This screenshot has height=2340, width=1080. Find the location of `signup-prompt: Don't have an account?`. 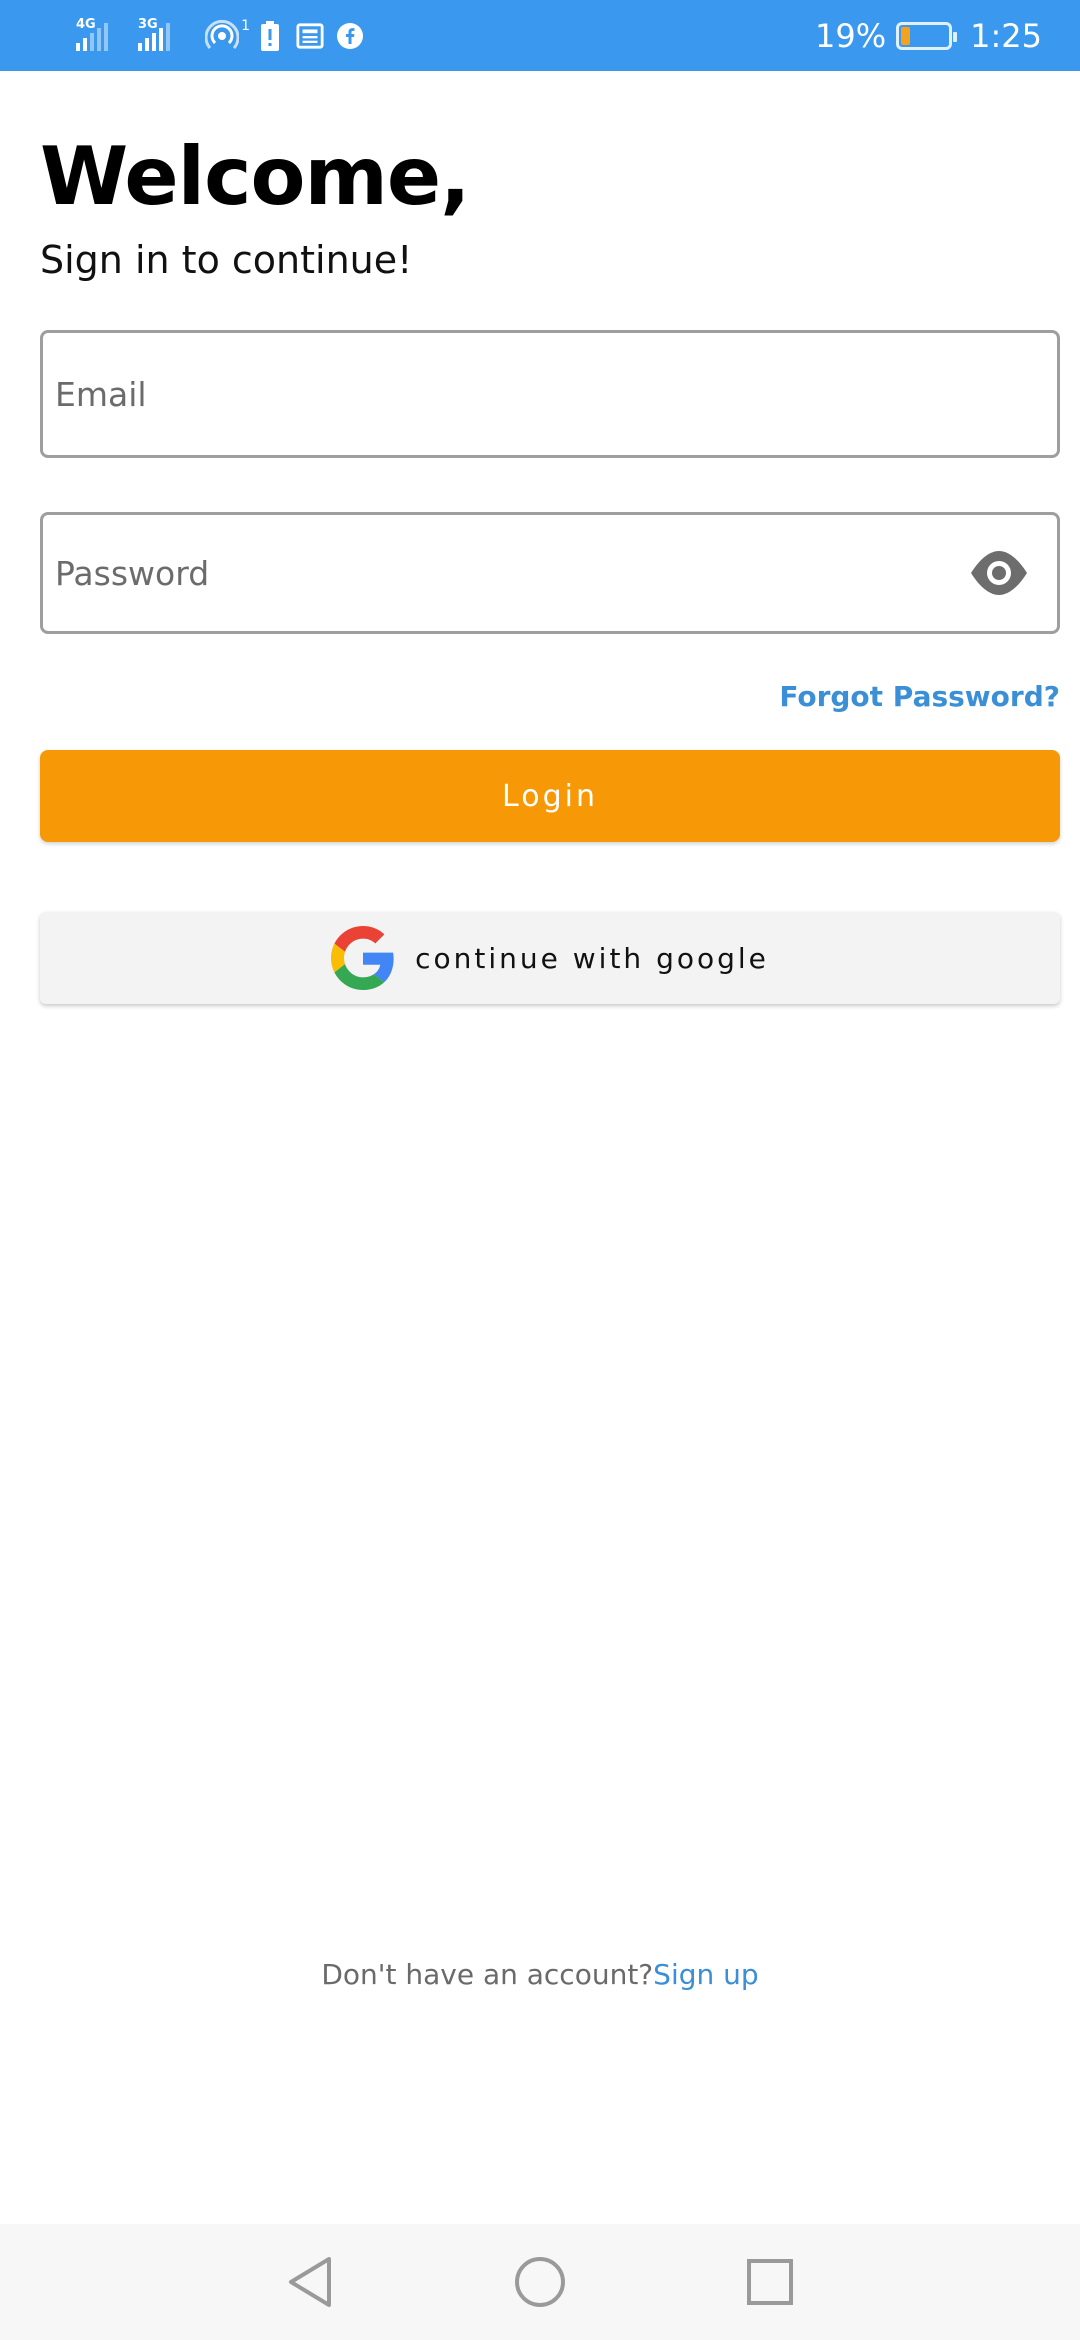

signup-prompt: Don't have an account? is located at coordinates (487, 1974).